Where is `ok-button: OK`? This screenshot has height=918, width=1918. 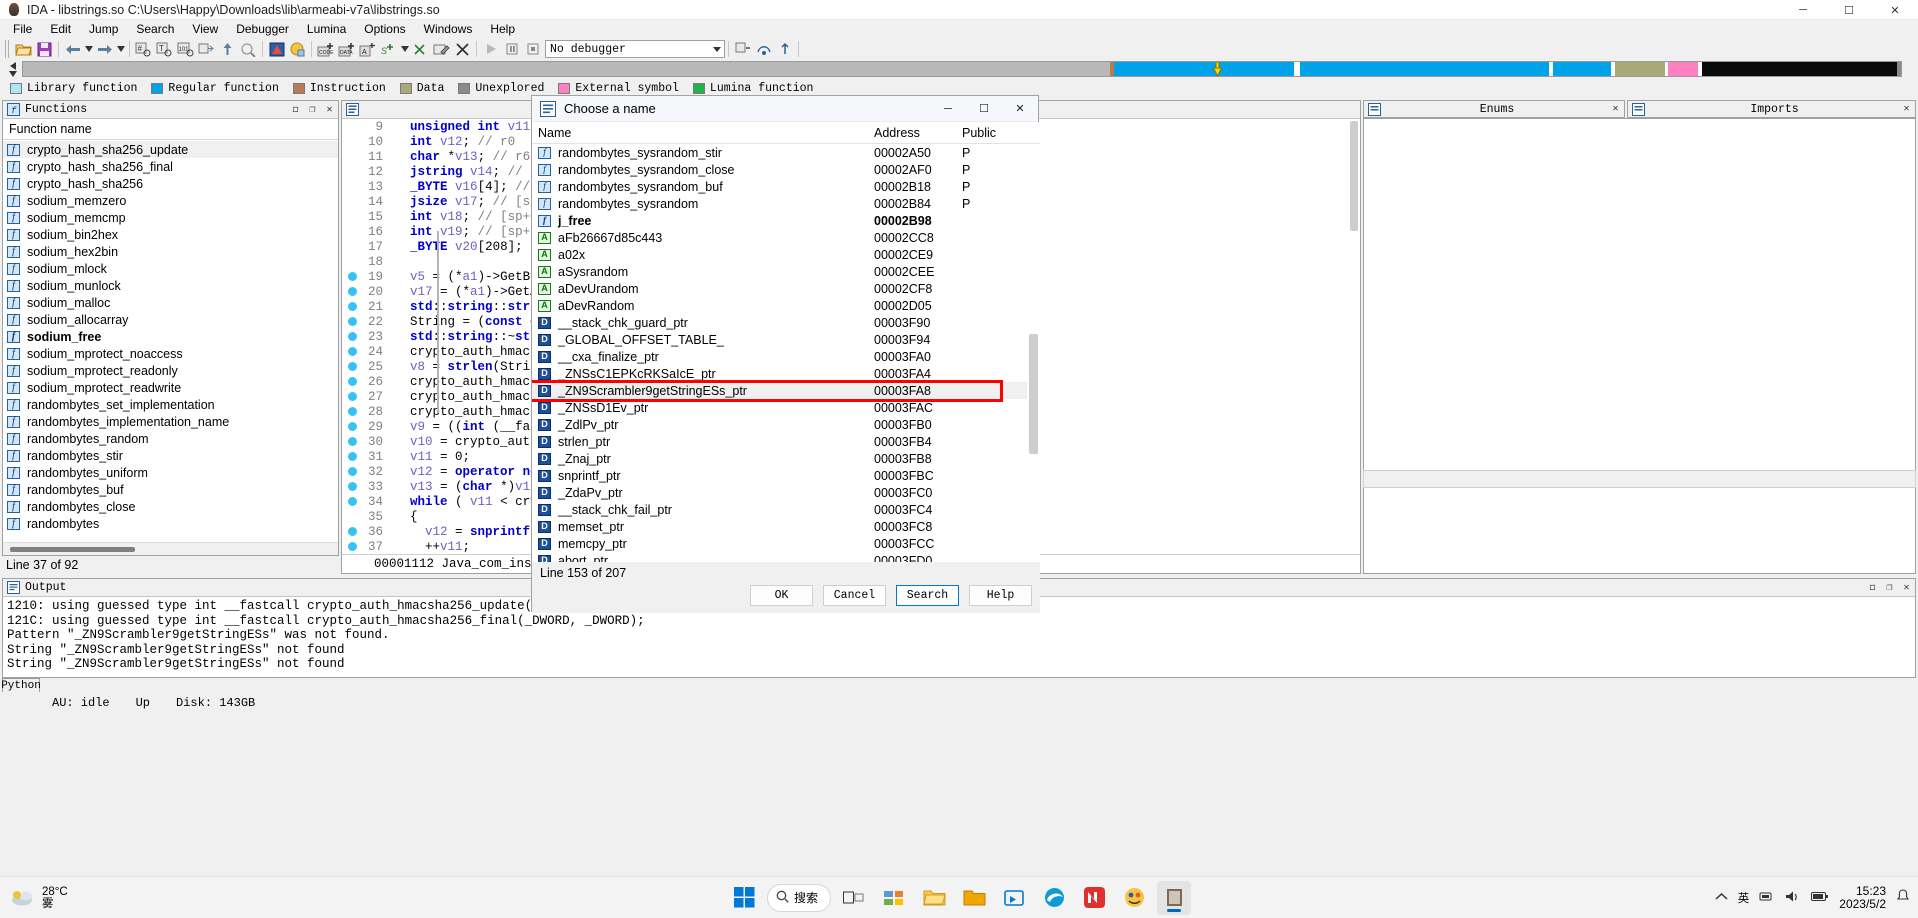
ok-button: OK is located at coordinates (781, 595).